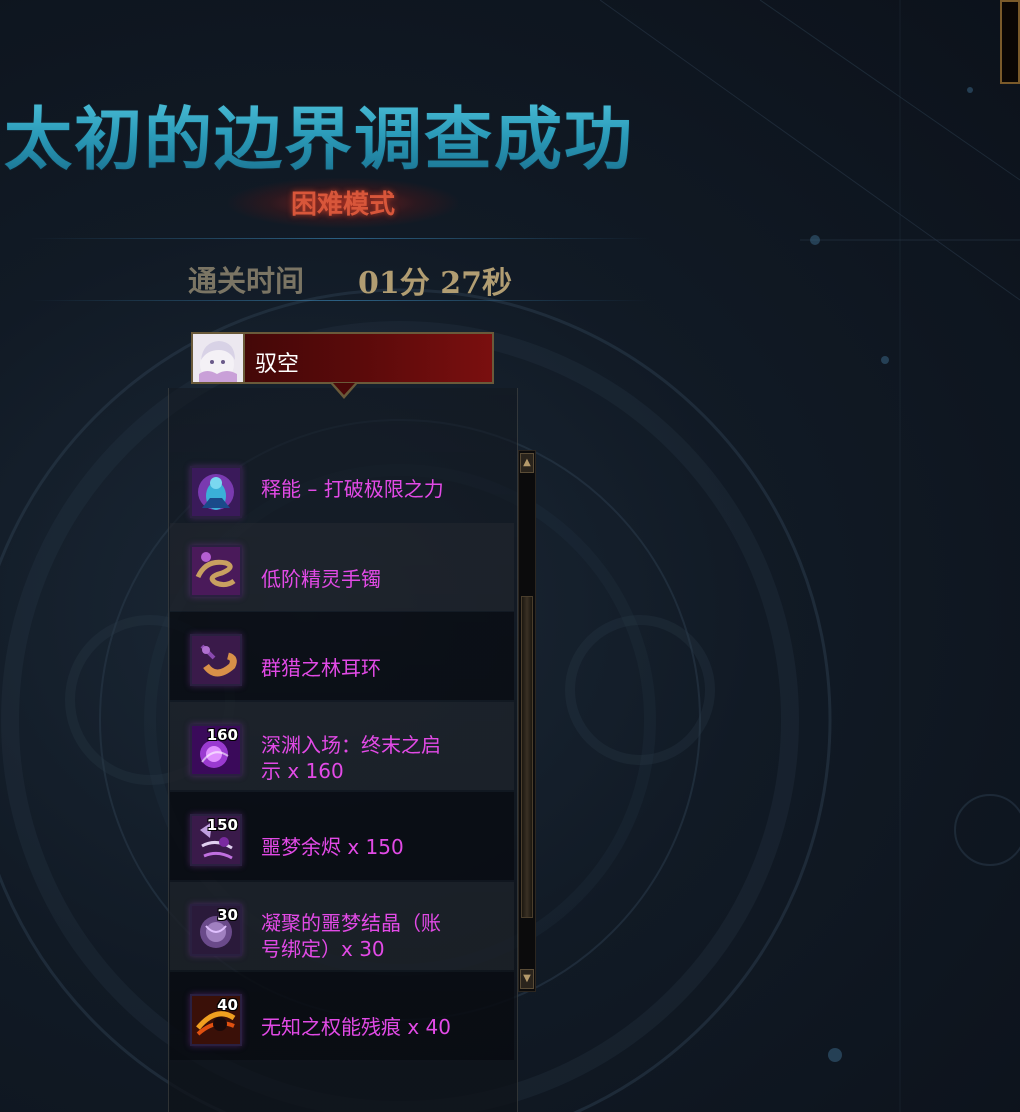 The image size is (1020, 1112). I want to click on scroll-down-arrow-icon: ▼, so click(527, 979).